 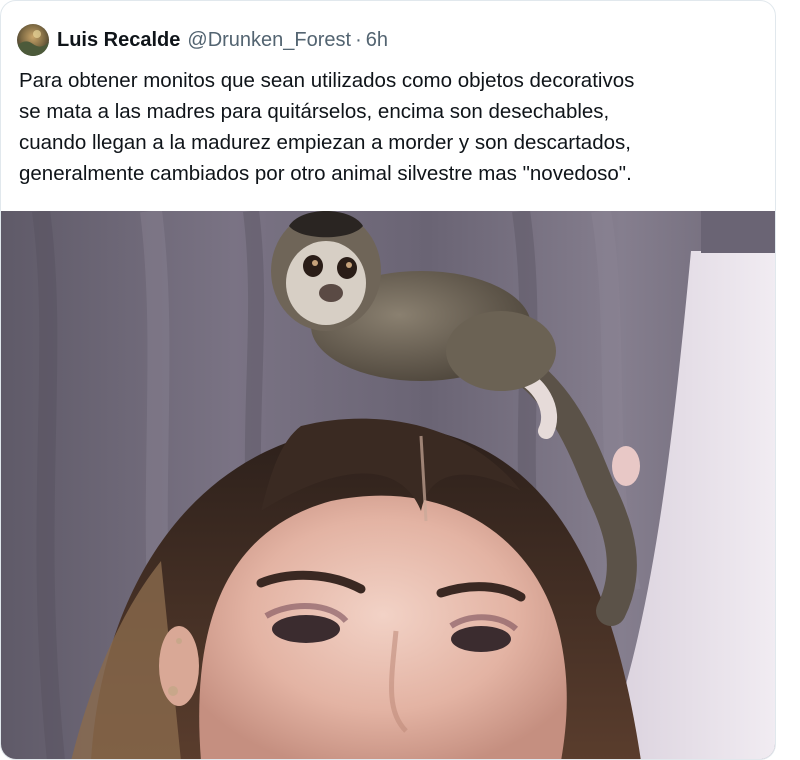 I want to click on tweet-header: Luis Recalde @Drunken_Forest · 6h, so click(x=202, y=40).